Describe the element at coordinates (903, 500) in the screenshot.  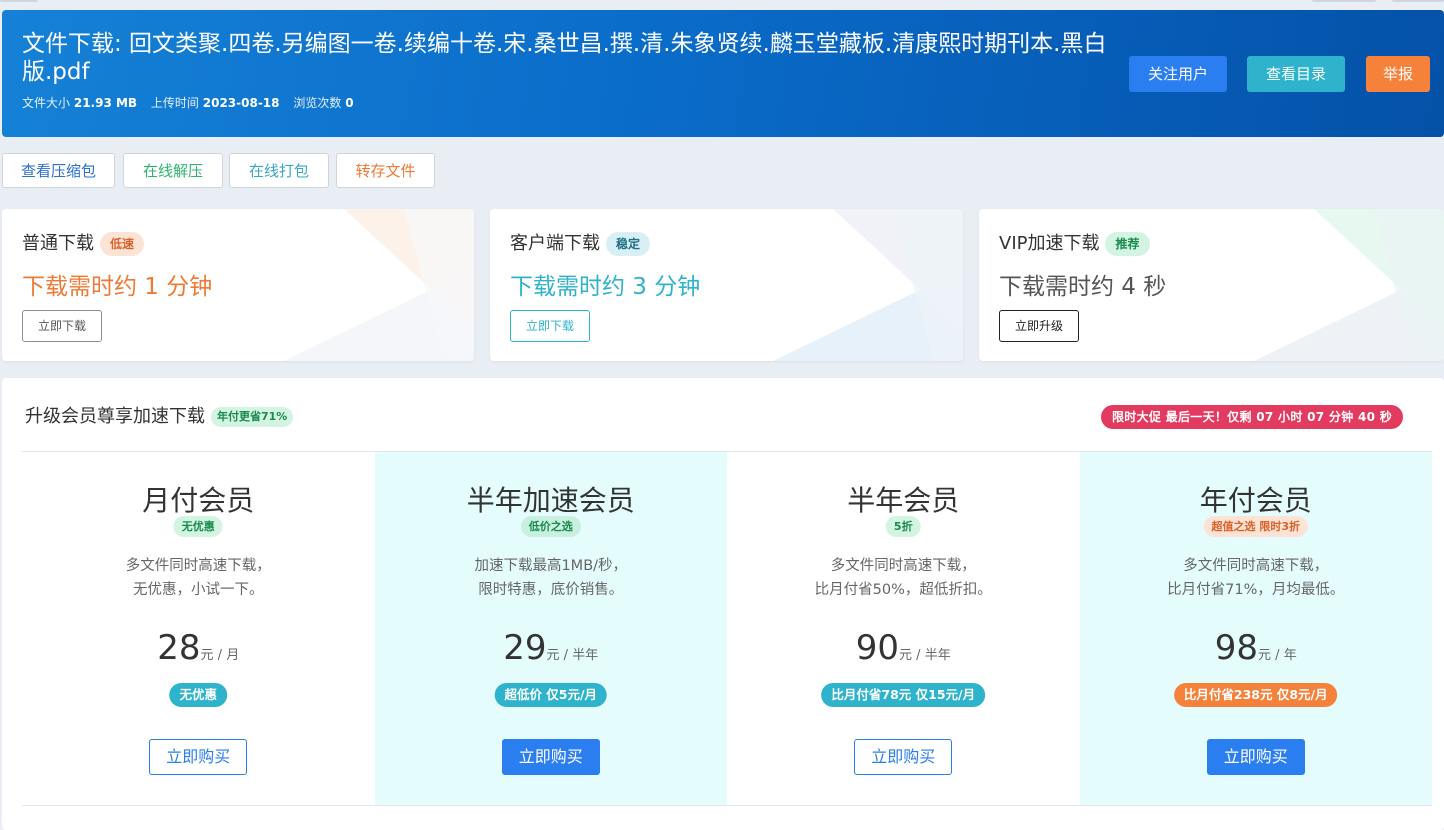
I see `plan-name: 半年会员` at that location.